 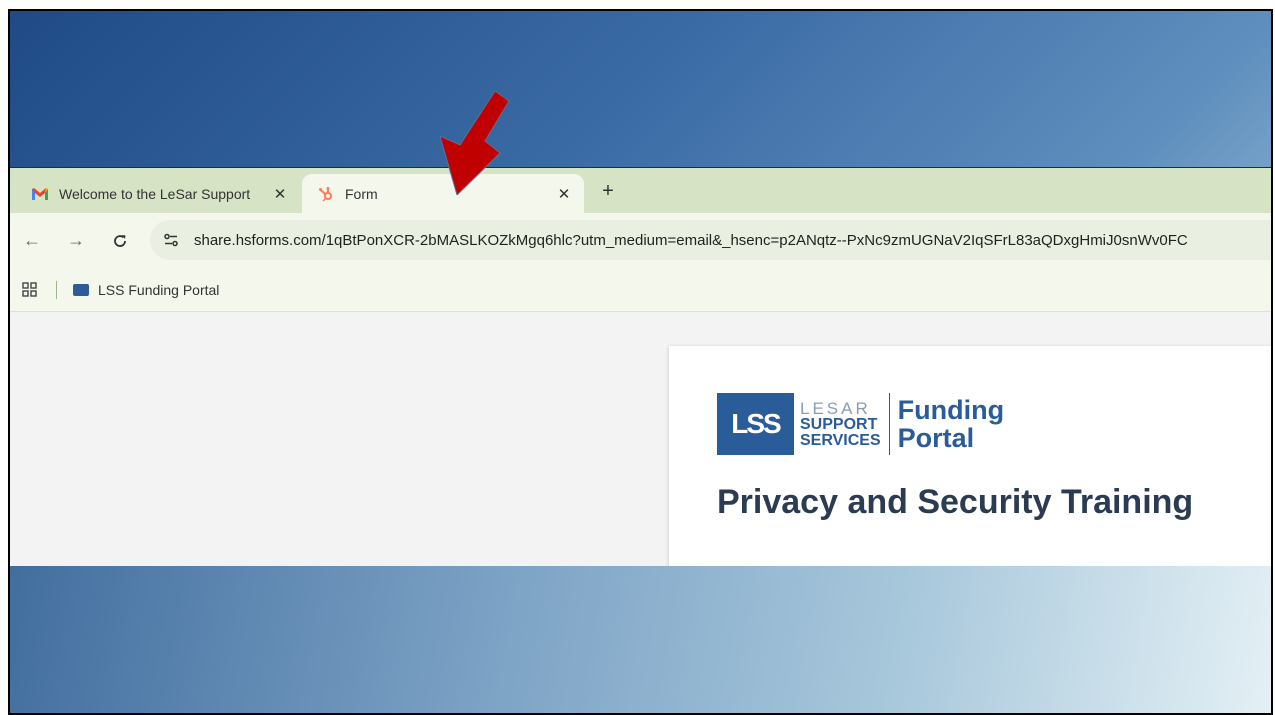 What do you see at coordinates (81, 289) in the screenshot?
I see `lss-favicon-icon` at bounding box center [81, 289].